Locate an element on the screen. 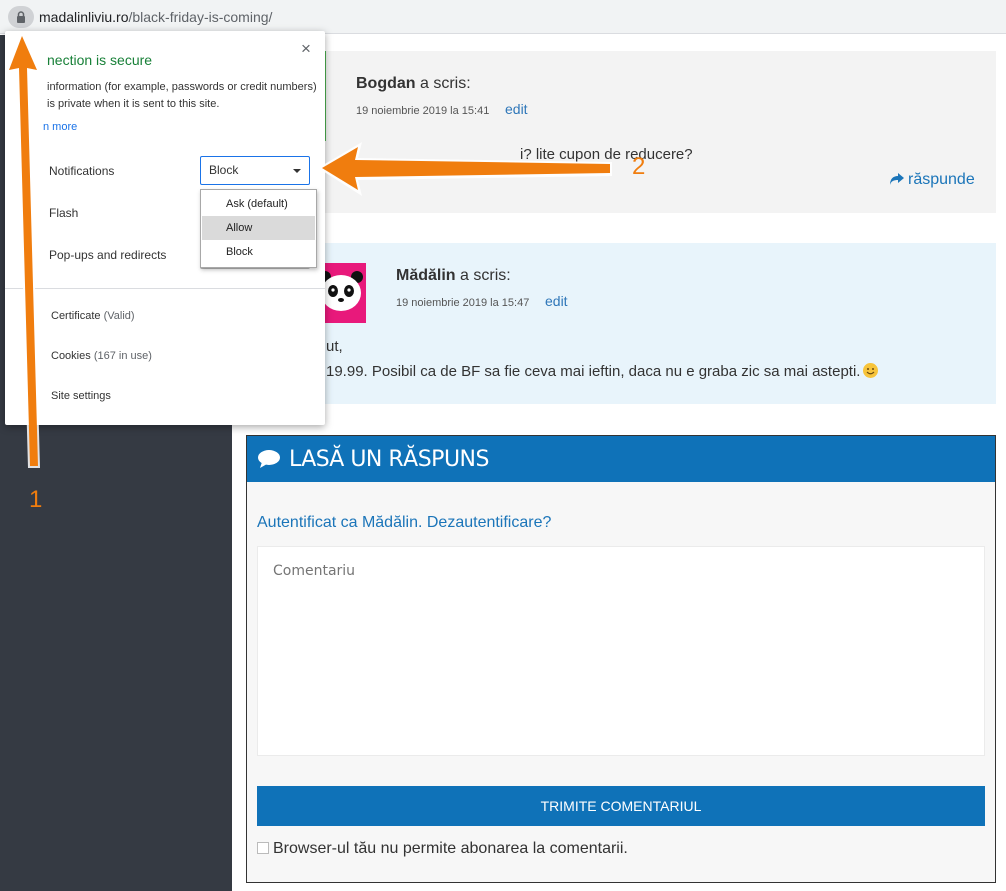  comment-author: Bogdan is located at coordinates (386, 83).